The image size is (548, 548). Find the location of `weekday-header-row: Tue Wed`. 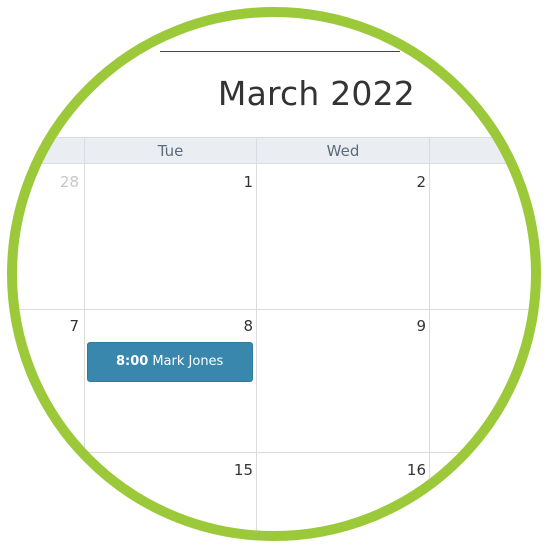

weekday-header-row: Tue Wed is located at coordinates (274, 150).